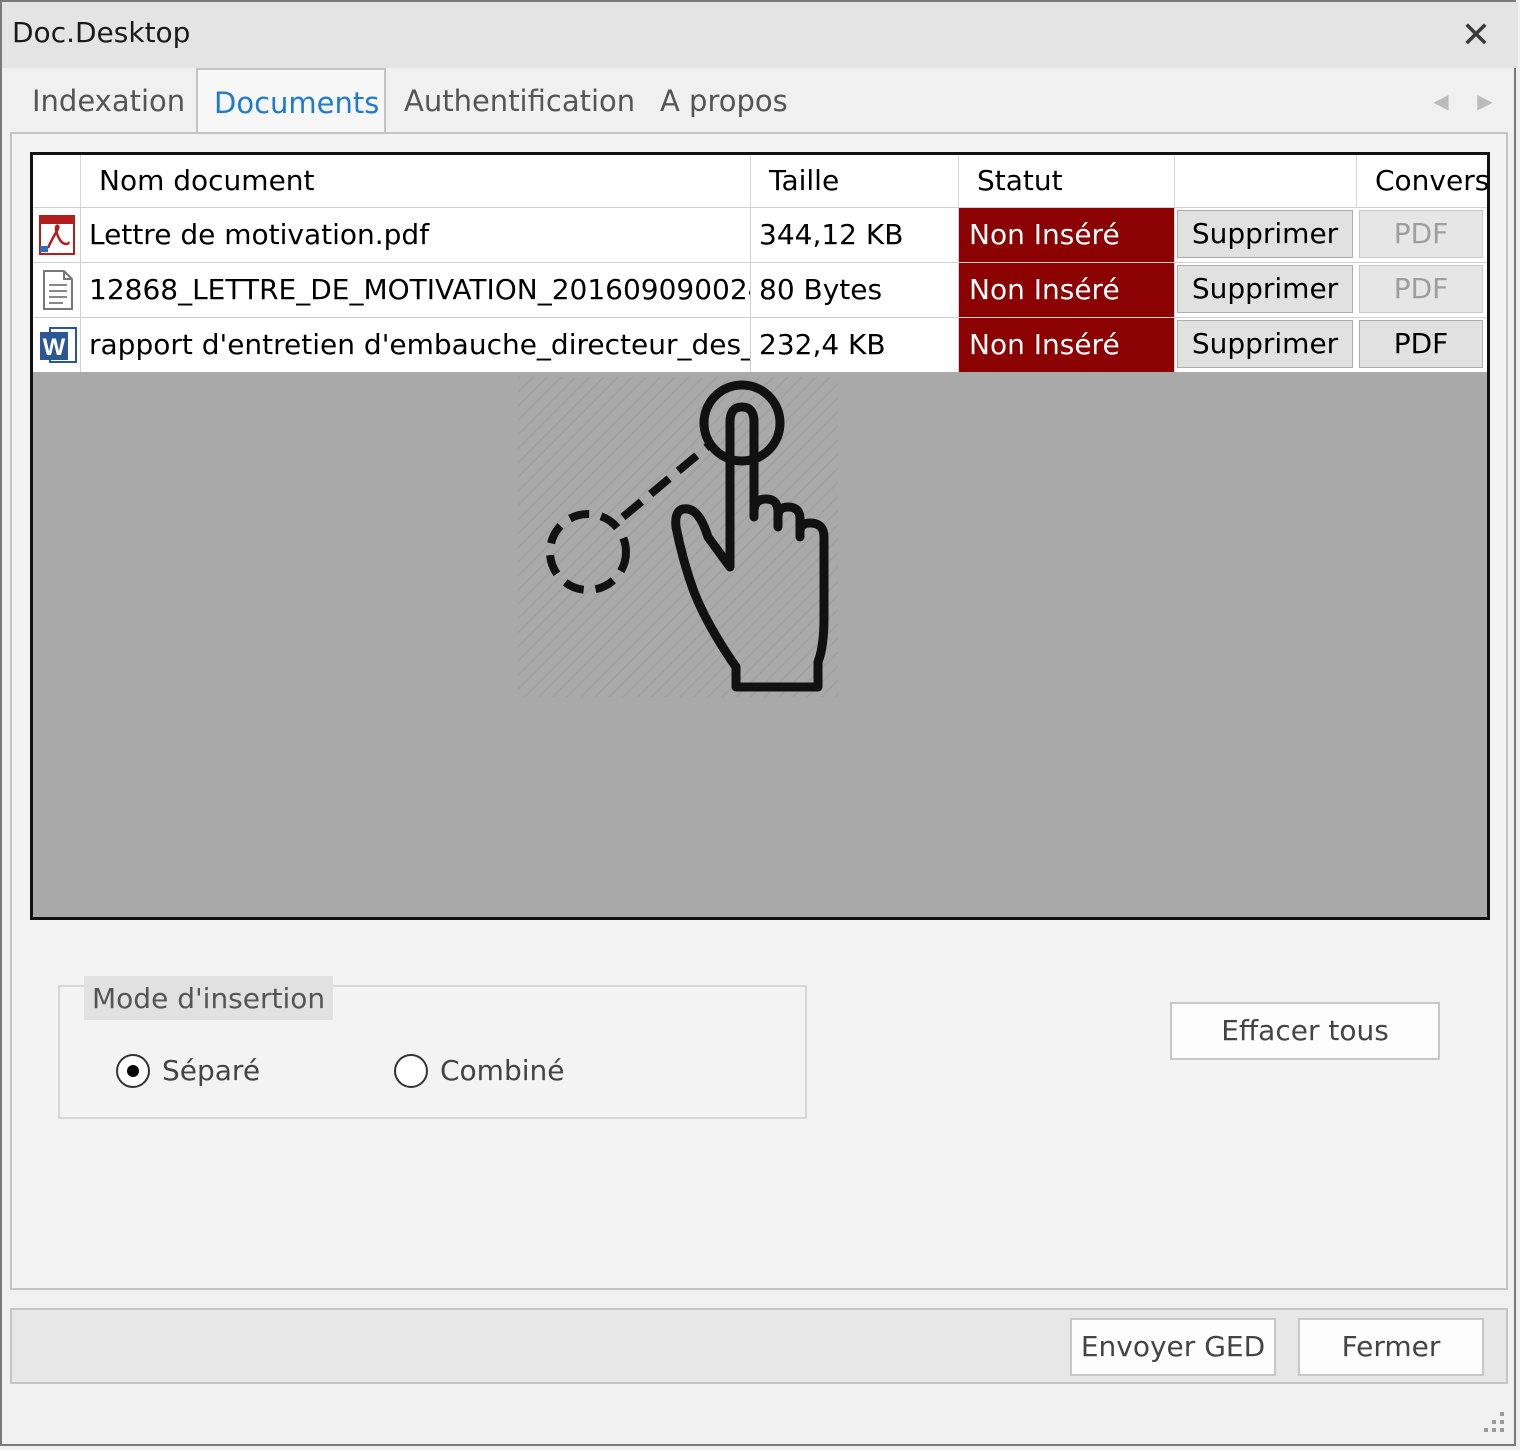 The height and width of the screenshot is (1450, 1520). Describe the element at coordinates (855, 290) in the screenshot. I see `document-size: 80 Bytes` at that location.